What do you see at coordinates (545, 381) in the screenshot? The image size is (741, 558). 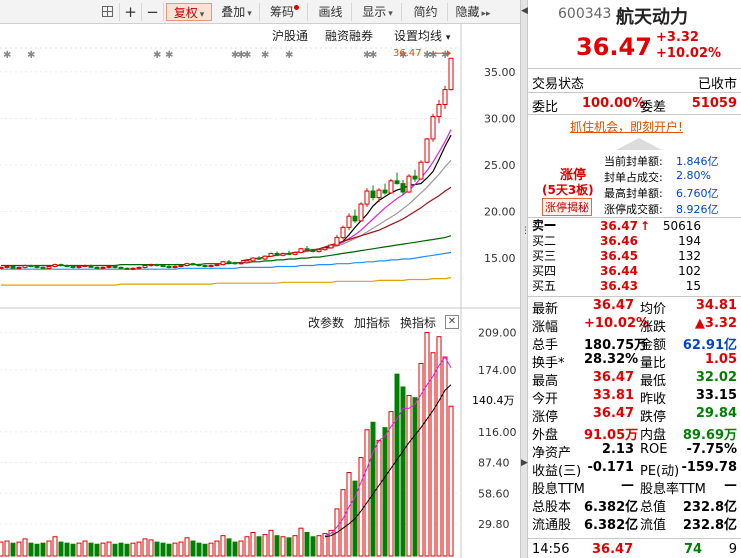 I see `stat-label: 最高` at bounding box center [545, 381].